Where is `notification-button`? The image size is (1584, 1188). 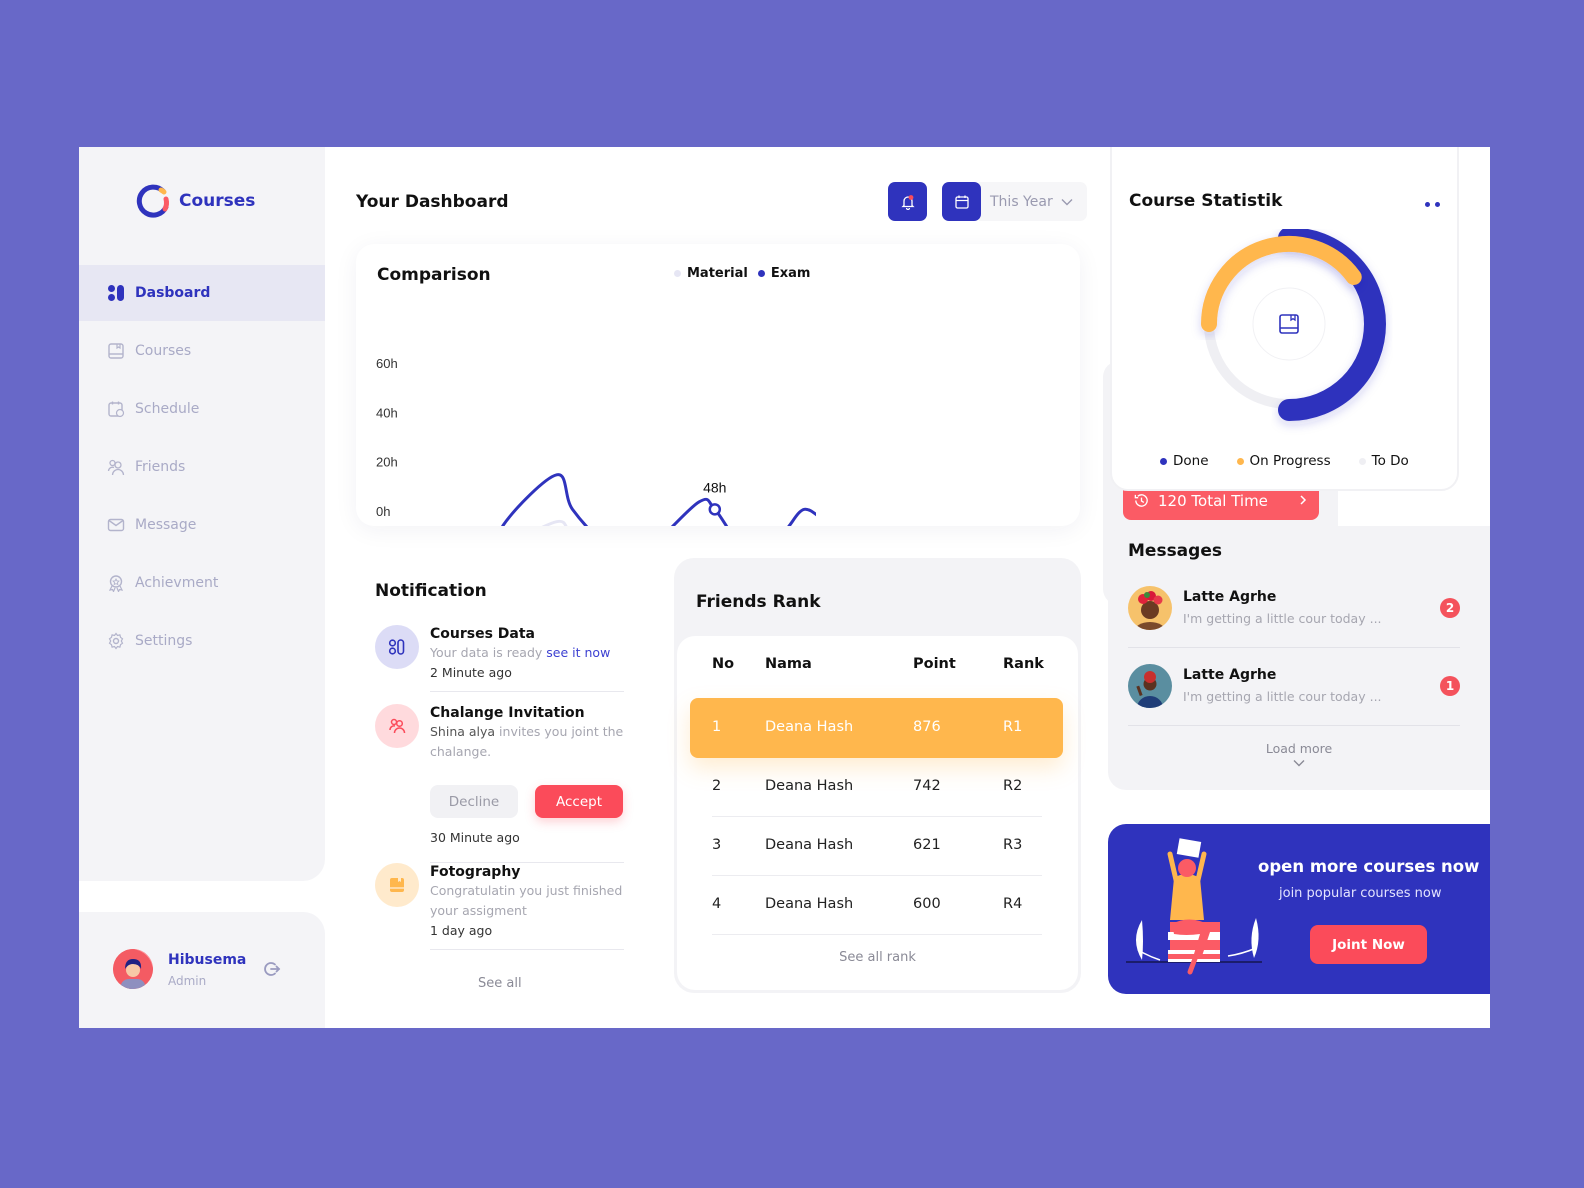 notification-button is located at coordinates (907, 201).